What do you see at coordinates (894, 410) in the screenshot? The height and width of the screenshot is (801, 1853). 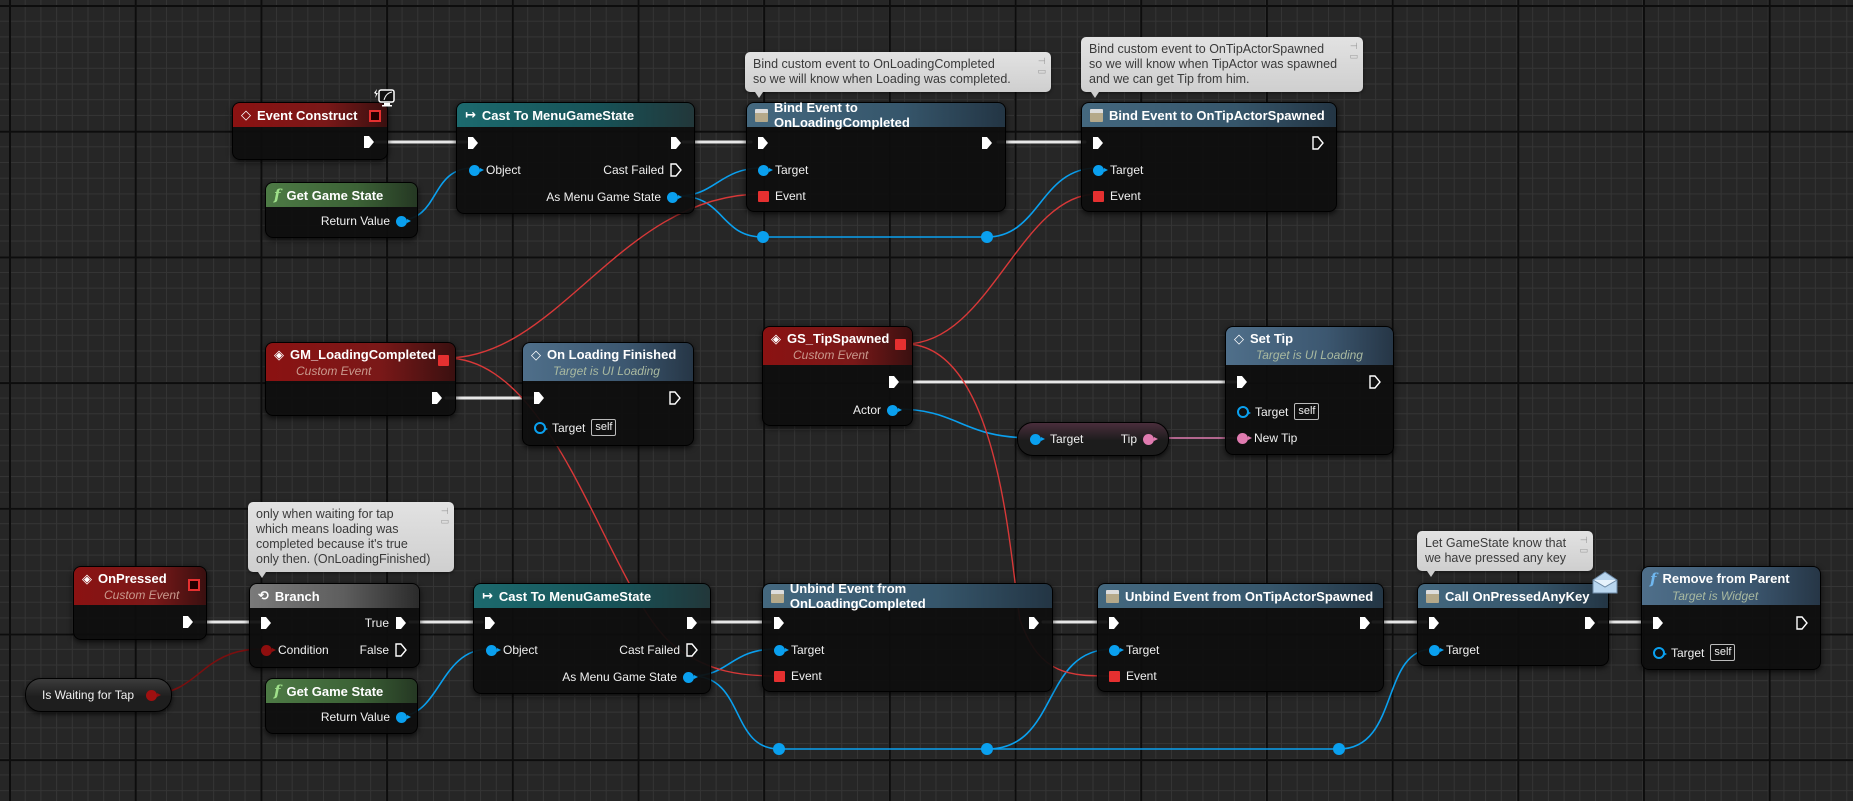 I see `actor-pin` at bounding box center [894, 410].